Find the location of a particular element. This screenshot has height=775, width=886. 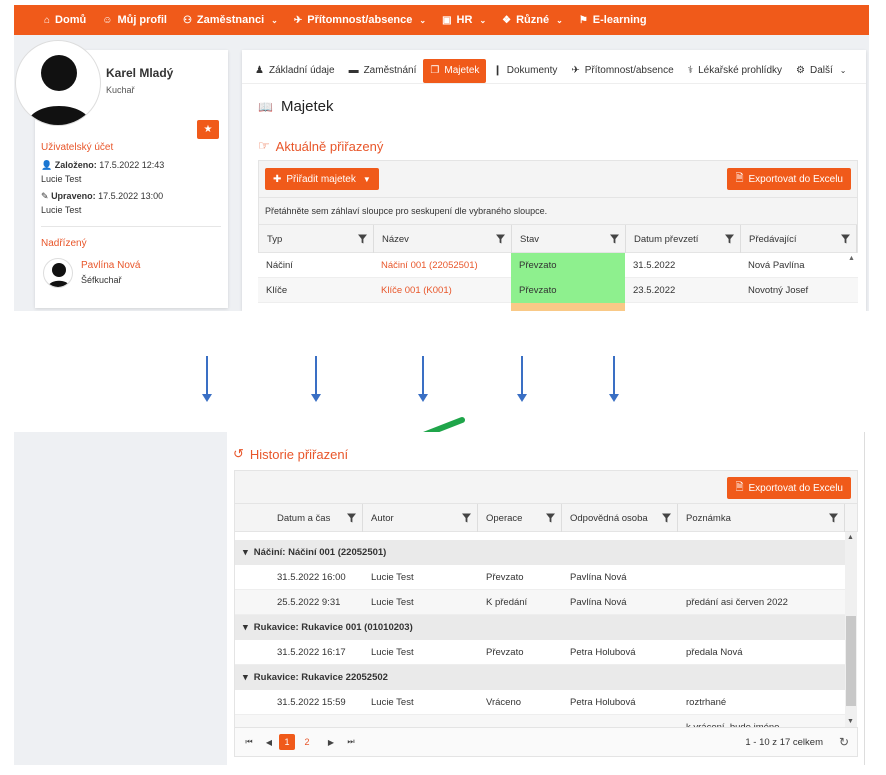

vertical-scrollbar: ▲ ▼ is located at coordinates (851, 629).